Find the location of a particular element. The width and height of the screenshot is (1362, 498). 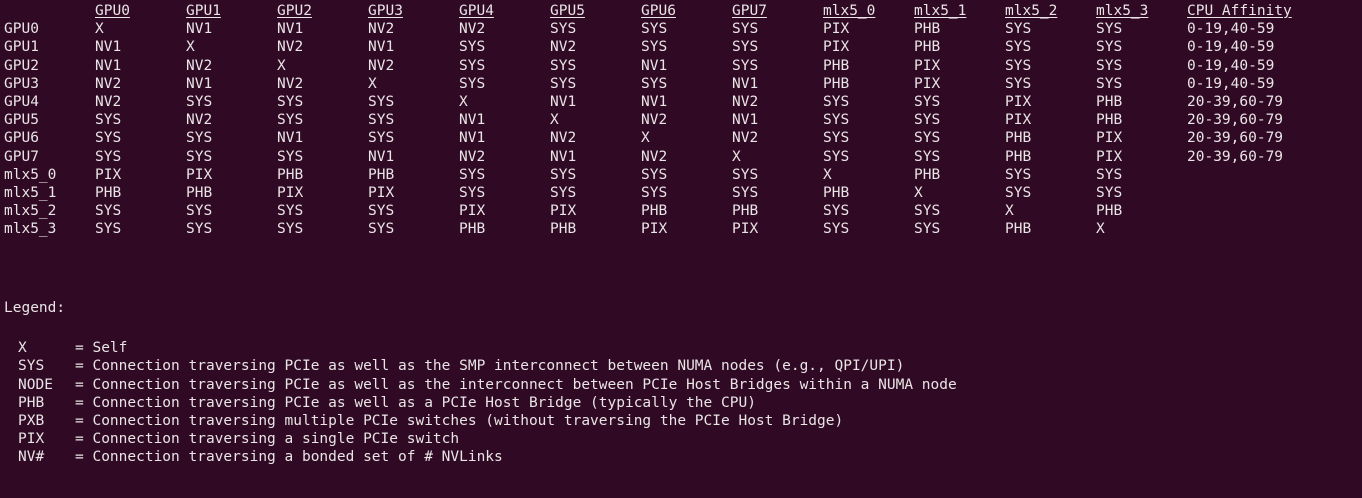

column-header: GPU2 is located at coordinates (294, 11).